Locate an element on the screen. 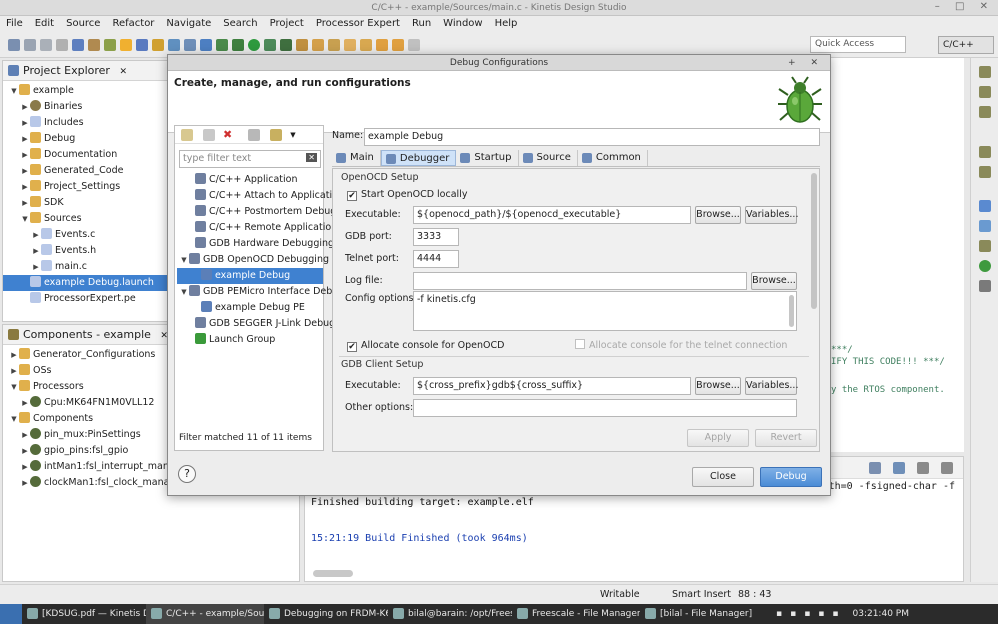 The width and height of the screenshot is (998, 624). maximize-icon is located at coordinates (947, 468).